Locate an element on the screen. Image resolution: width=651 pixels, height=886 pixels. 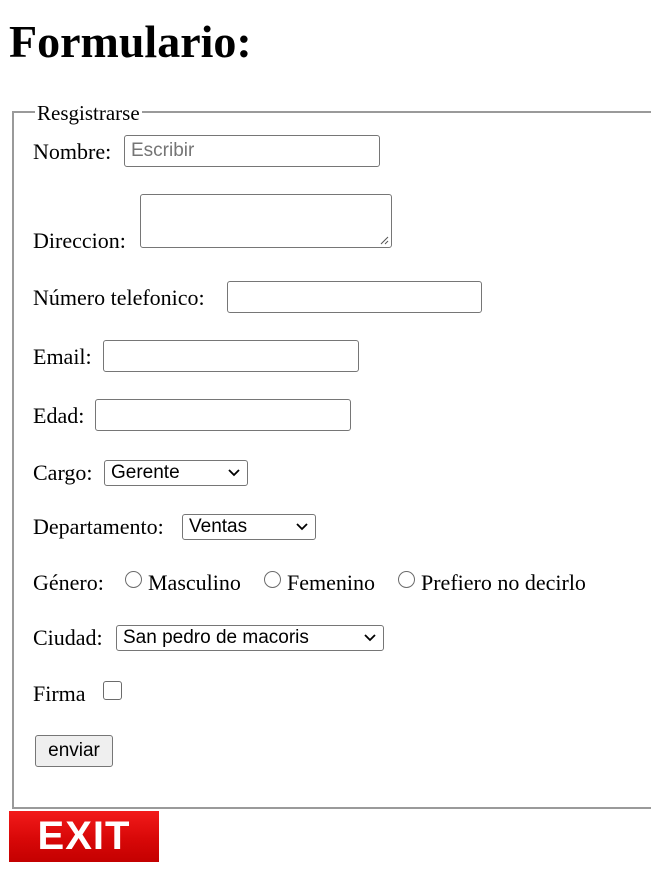
enviar-button: enviar is located at coordinates (74, 751).